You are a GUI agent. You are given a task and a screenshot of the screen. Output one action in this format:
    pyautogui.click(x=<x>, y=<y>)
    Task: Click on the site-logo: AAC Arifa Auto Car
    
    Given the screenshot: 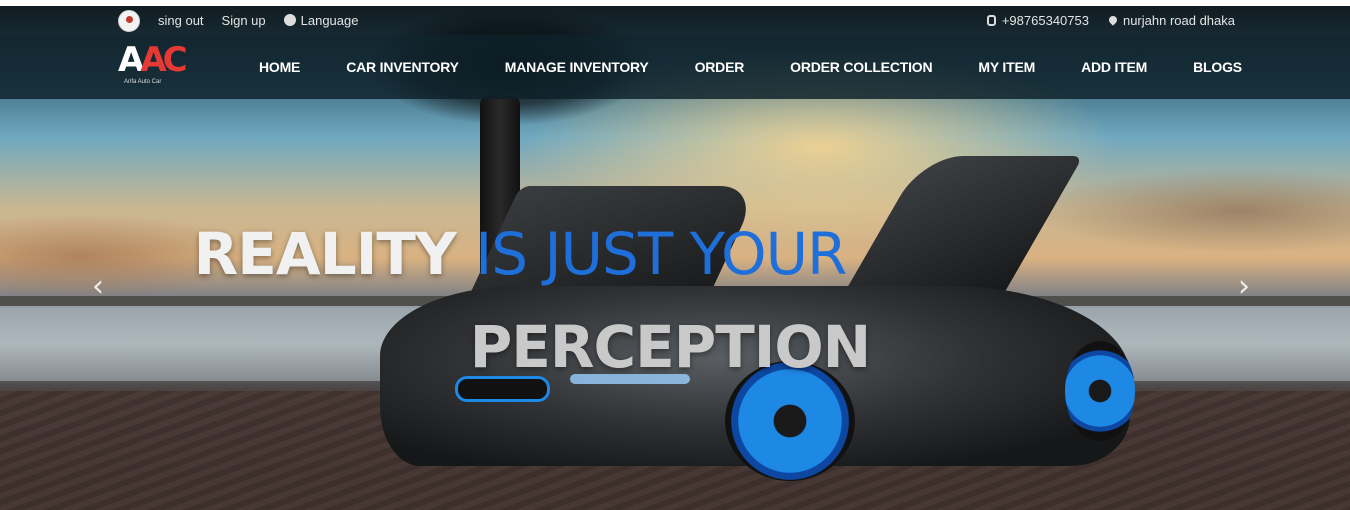 What is the action you would take?
    pyautogui.click(x=153, y=67)
    